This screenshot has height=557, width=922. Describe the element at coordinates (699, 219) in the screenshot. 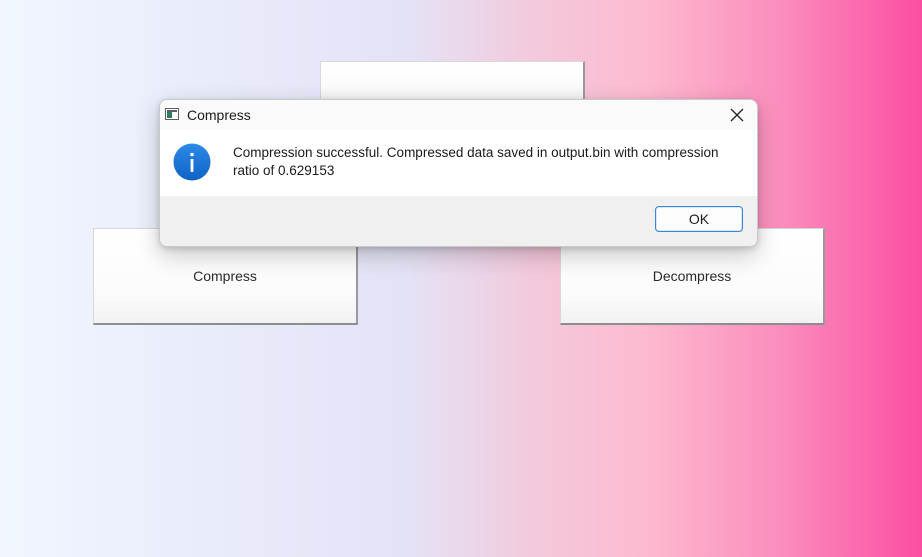

I see `ok-button: OK` at that location.